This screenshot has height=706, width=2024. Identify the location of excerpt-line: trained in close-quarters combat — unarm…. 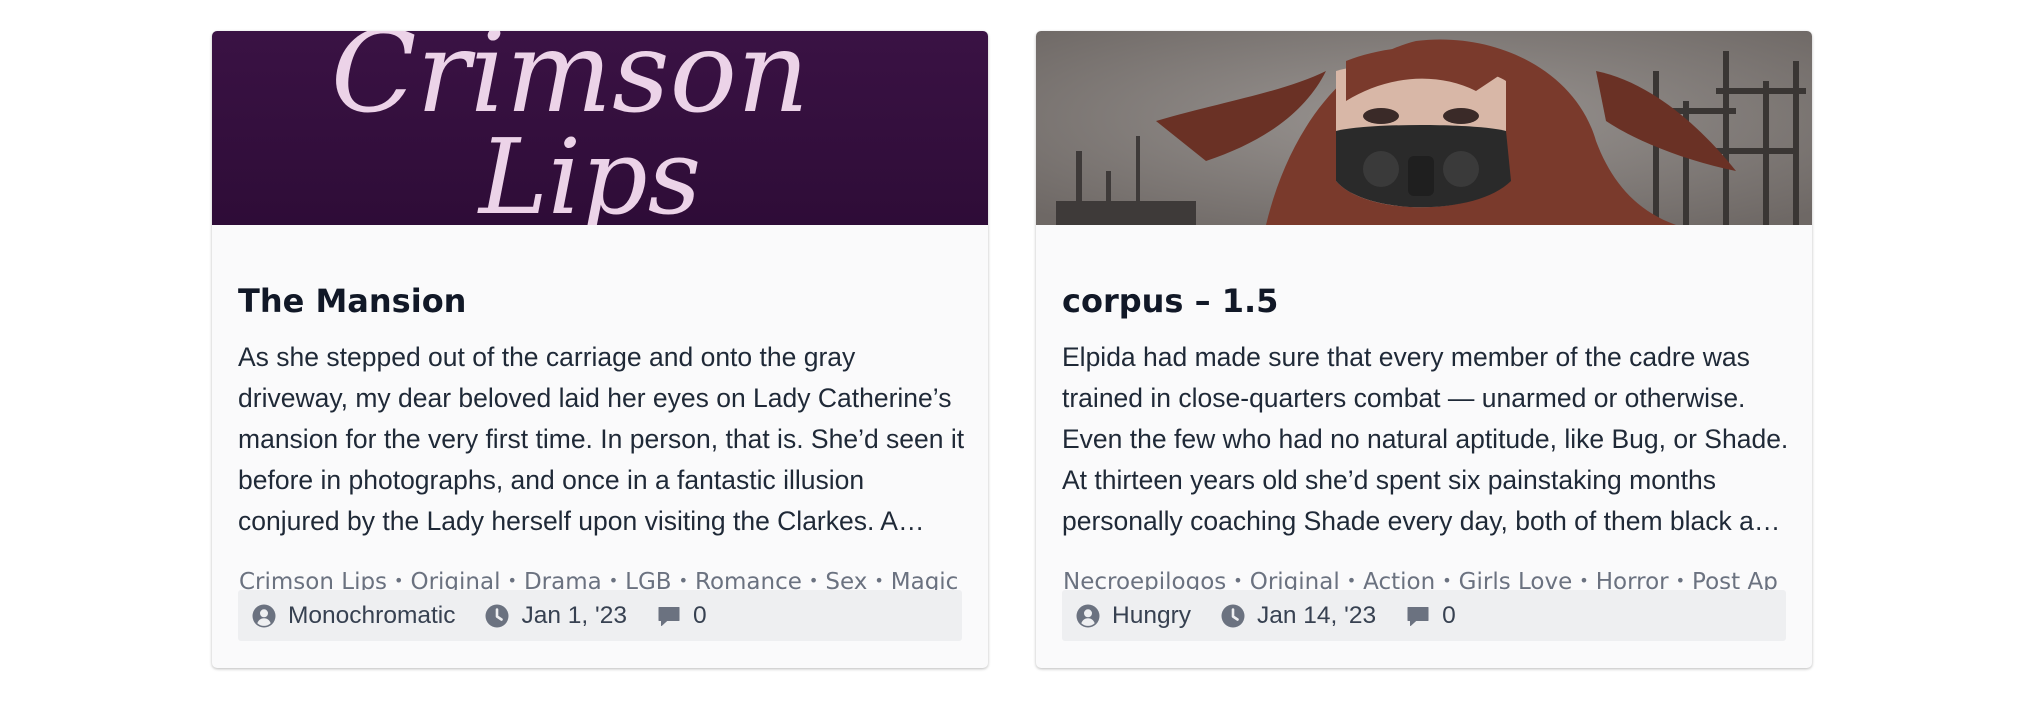
(1404, 398).